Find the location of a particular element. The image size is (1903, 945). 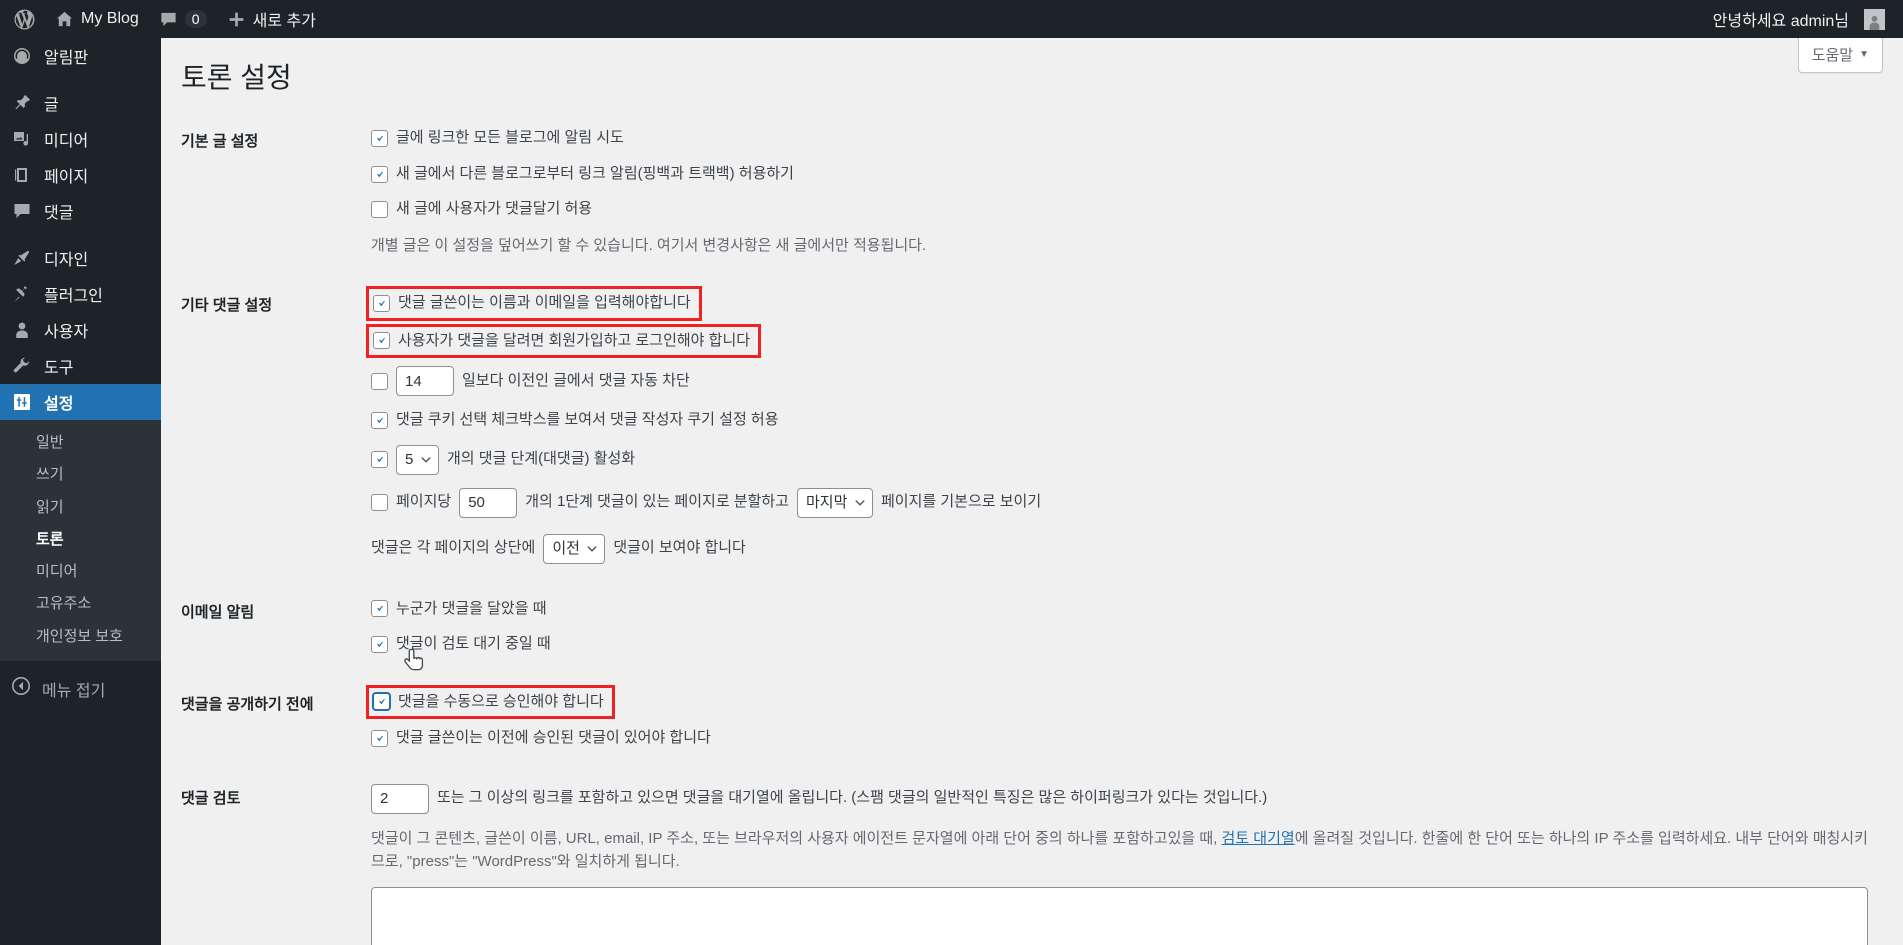

checkbox-allow-comments is located at coordinates (379, 210).